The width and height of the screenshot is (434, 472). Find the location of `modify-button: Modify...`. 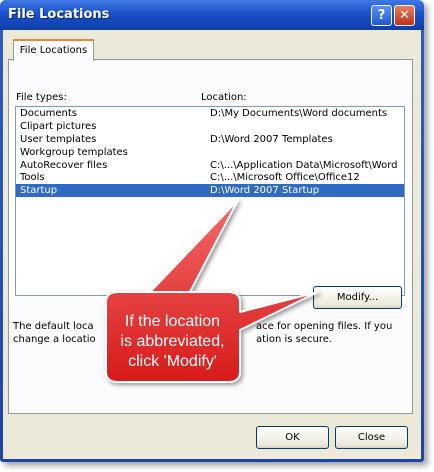

modify-button: Modify... is located at coordinates (357, 297).